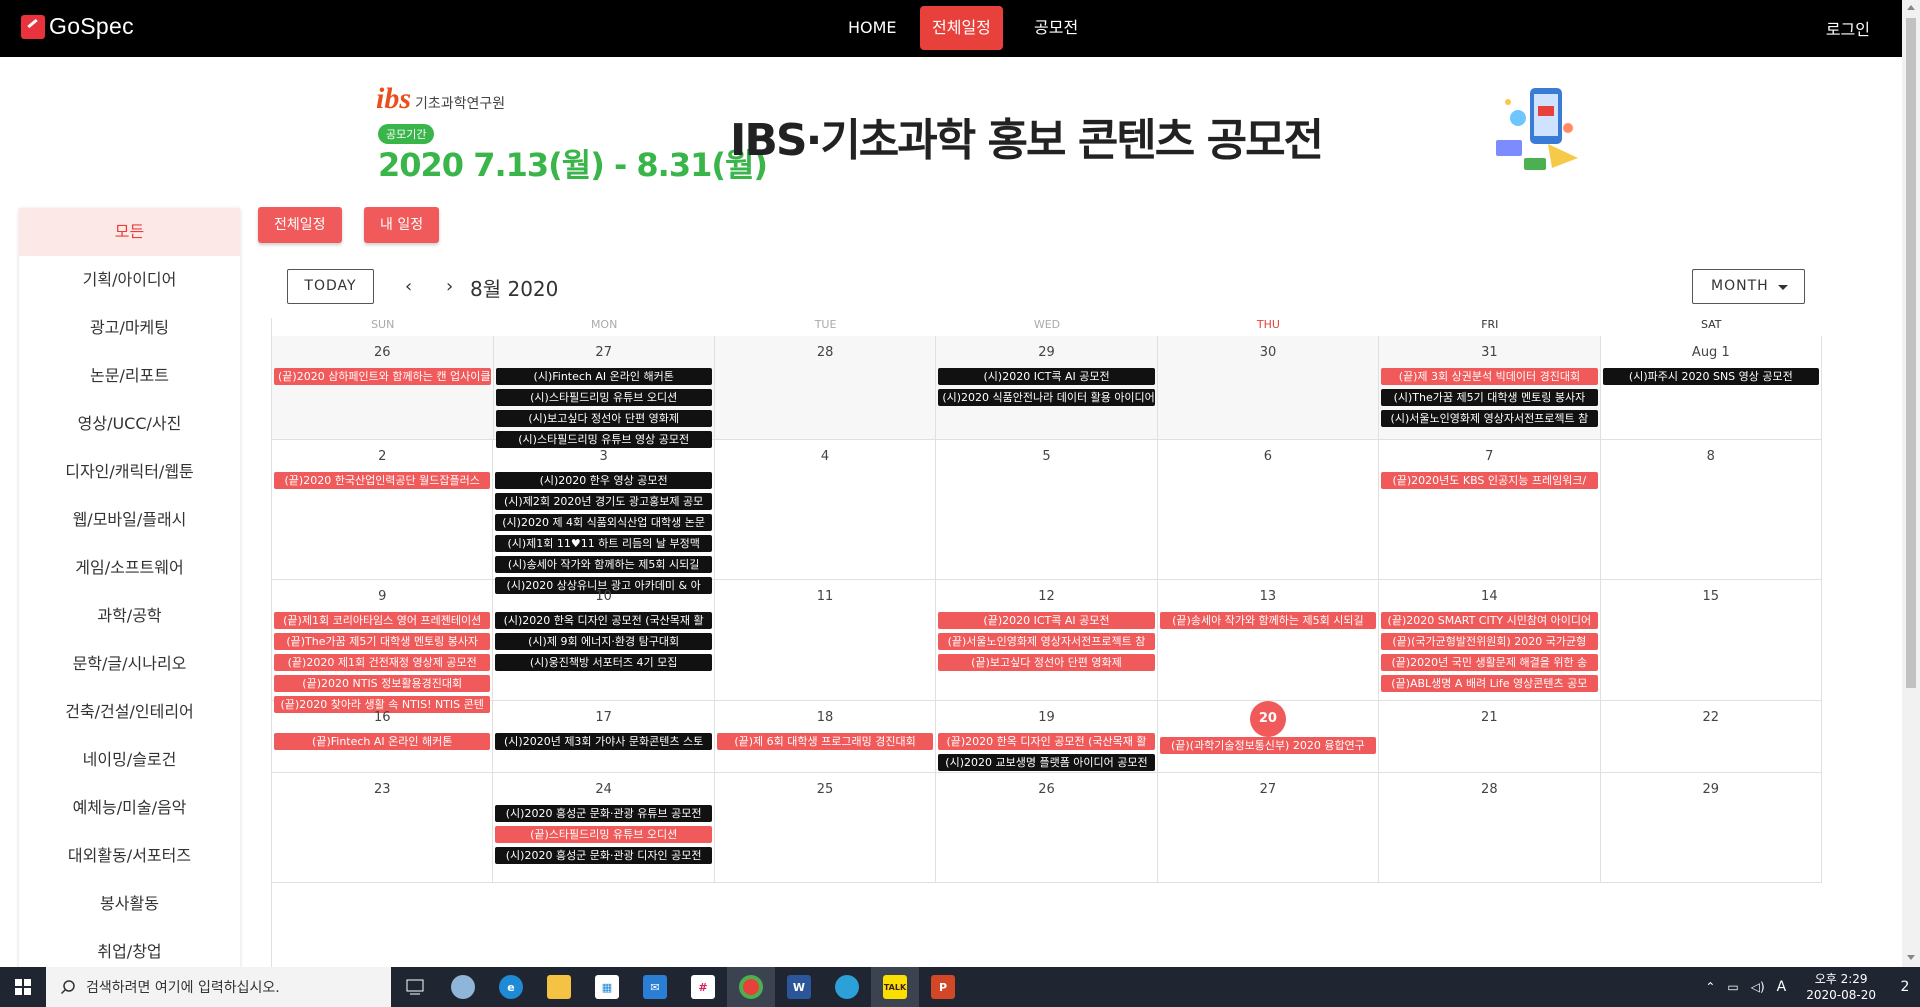 The image size is (1920, 1007). What do you see at coordinates (1269, 827) in the screenshot?
I see `calendar-day-cell: 27` at bounding box center [1269, 827].